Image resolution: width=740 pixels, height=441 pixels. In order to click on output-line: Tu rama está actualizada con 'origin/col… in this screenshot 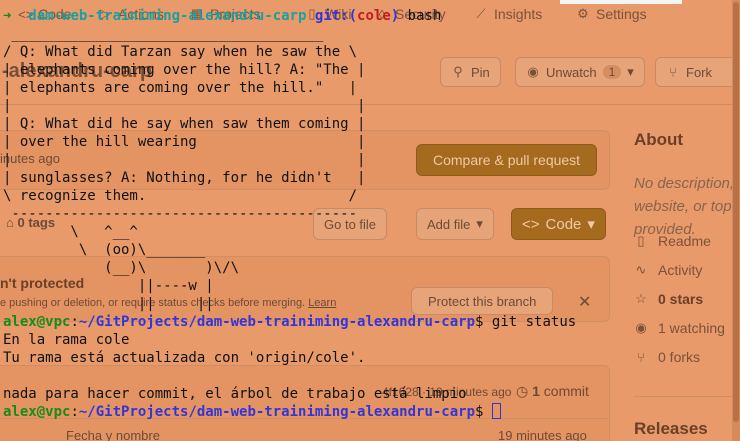, I will do `click(184, 358)`.